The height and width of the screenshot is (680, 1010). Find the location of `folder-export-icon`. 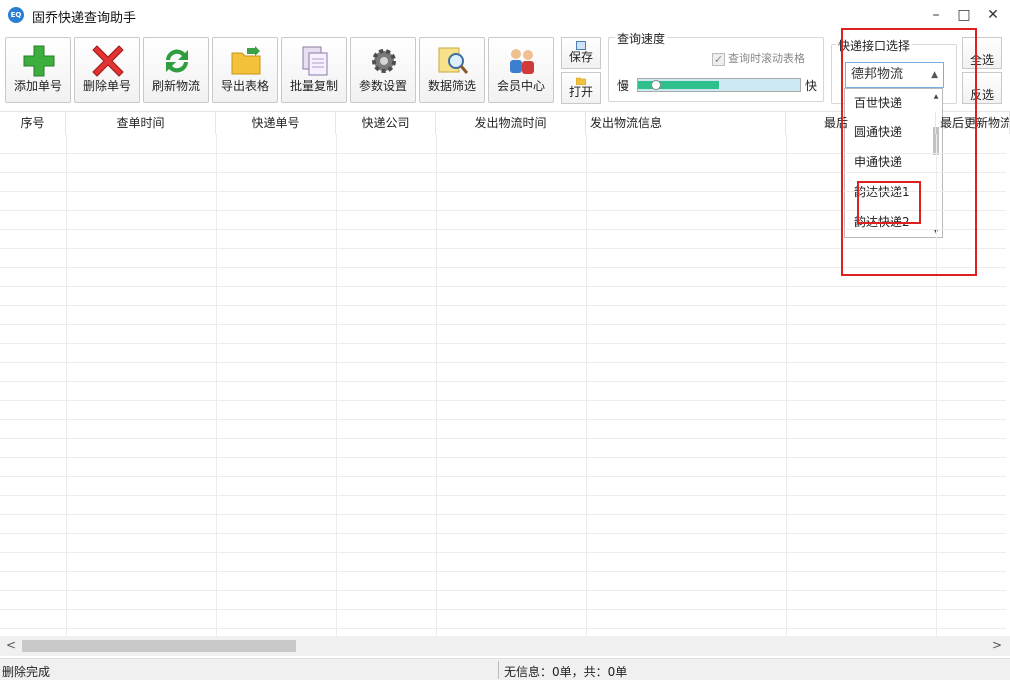

folder-export-icon is located at coordinates (246, 60).